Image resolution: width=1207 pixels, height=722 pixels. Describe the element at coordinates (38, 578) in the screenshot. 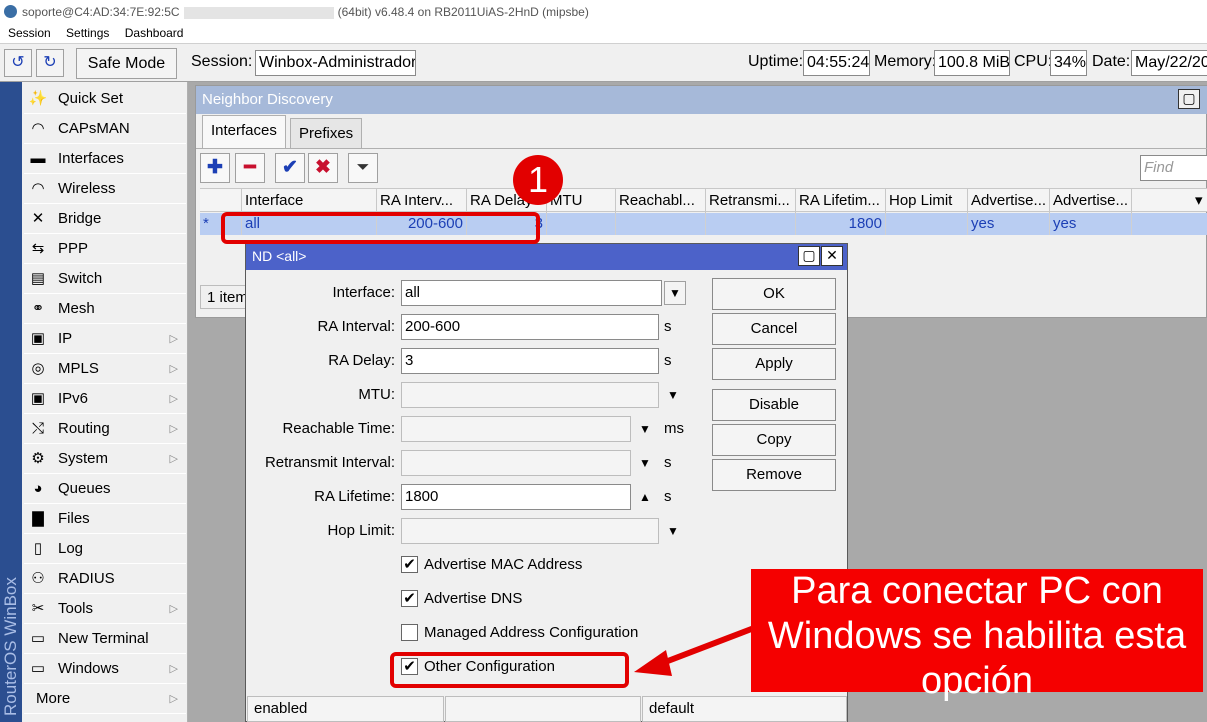

I see `radius-icon: ⚇` at that location.